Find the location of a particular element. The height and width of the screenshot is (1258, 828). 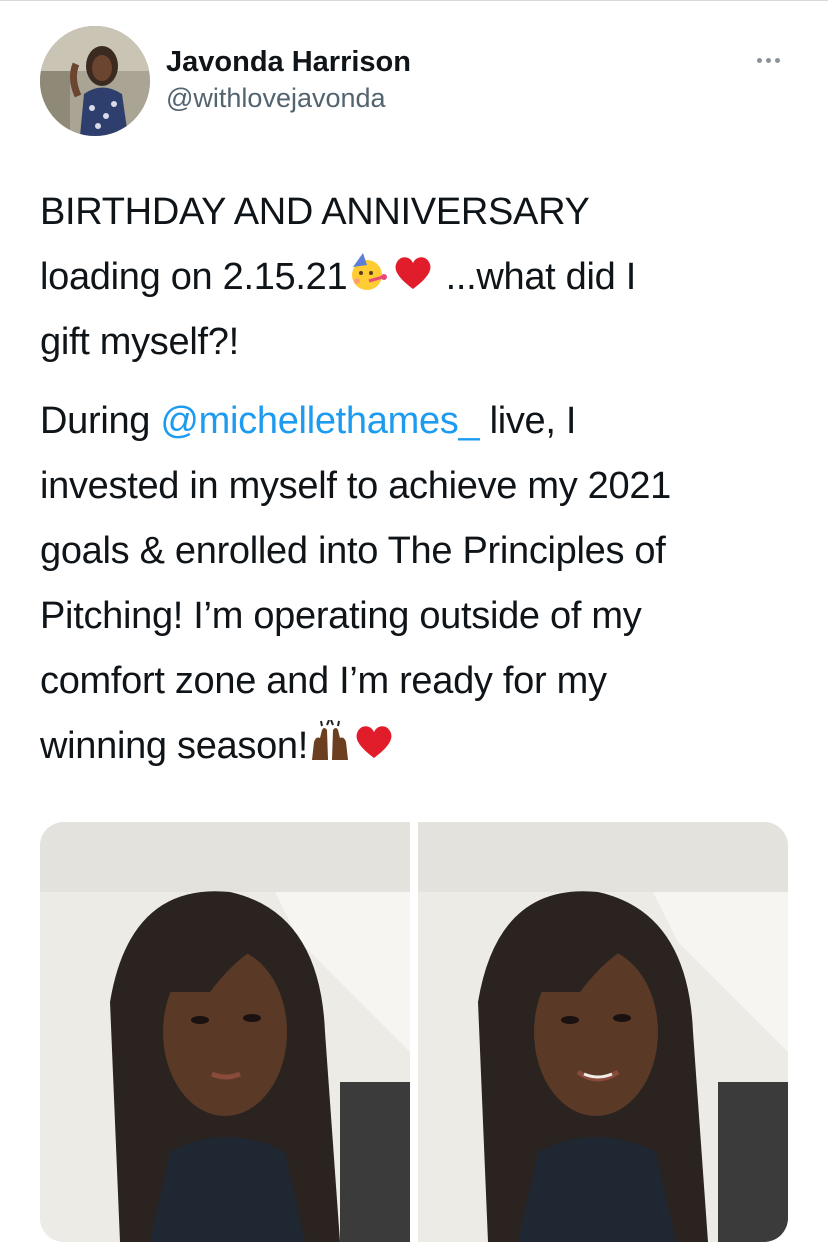

avatar is located at coordinates (95, 81).